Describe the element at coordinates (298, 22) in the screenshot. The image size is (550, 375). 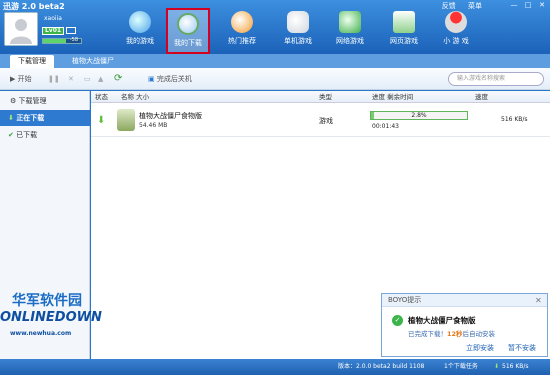
I see `gamepad-icon` at that location.